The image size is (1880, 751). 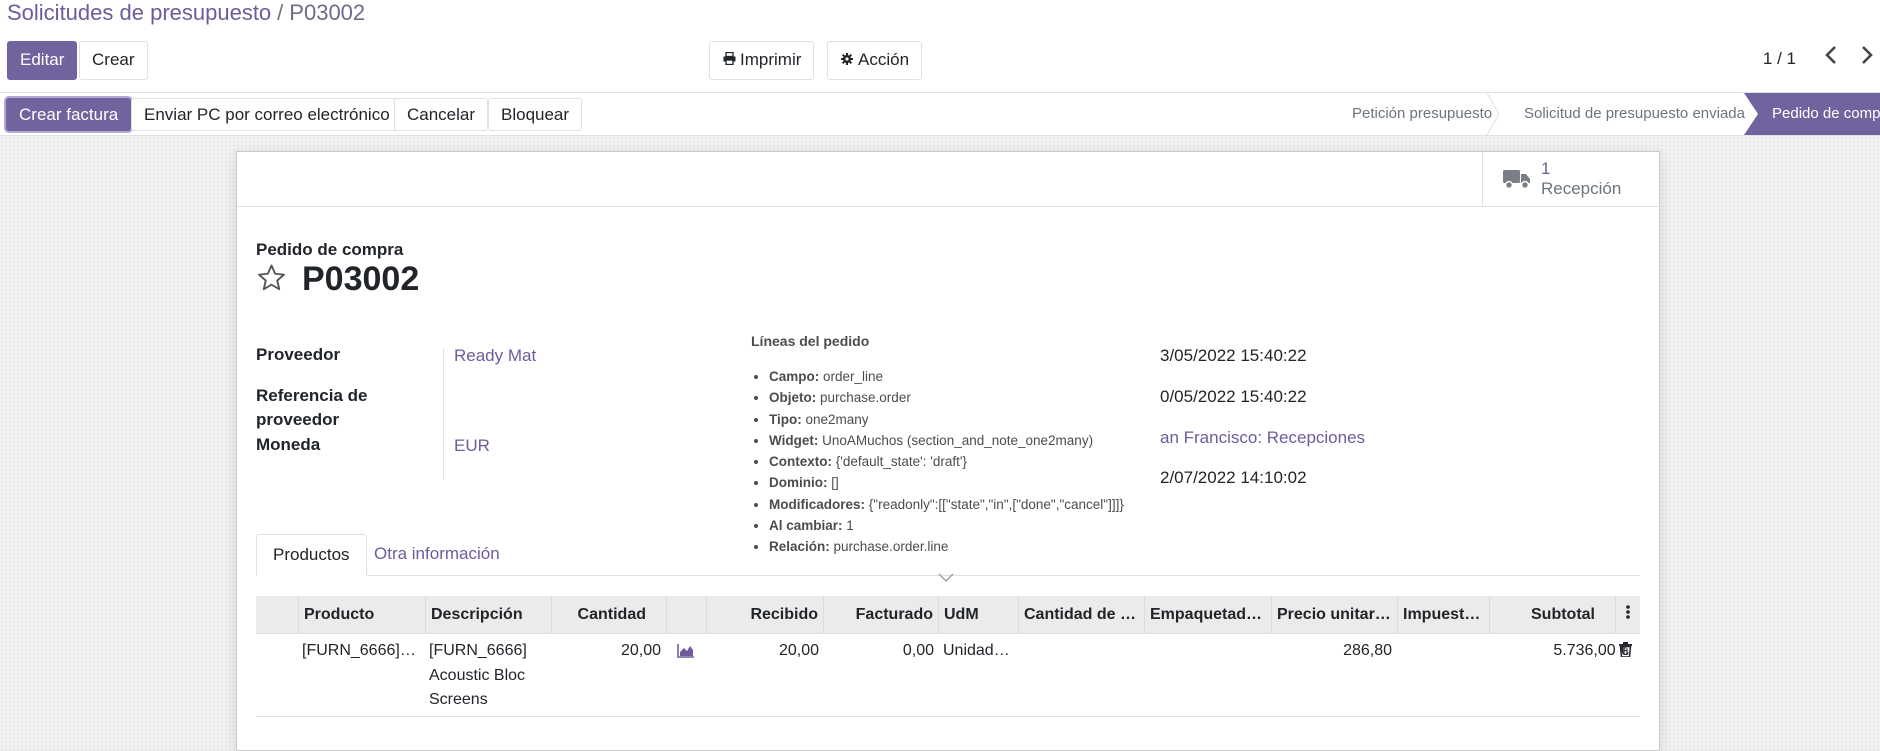 I want to click on create-button-label: Crear, so click(x=113, y=59).